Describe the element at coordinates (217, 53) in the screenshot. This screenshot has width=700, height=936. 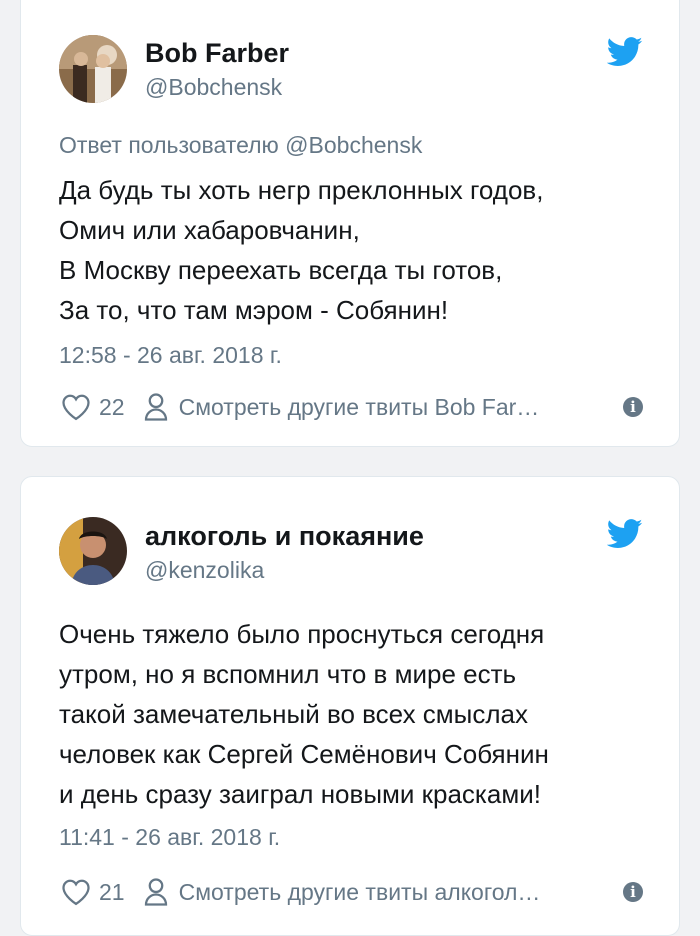
I see `display-name: Bob Farber` at that location.